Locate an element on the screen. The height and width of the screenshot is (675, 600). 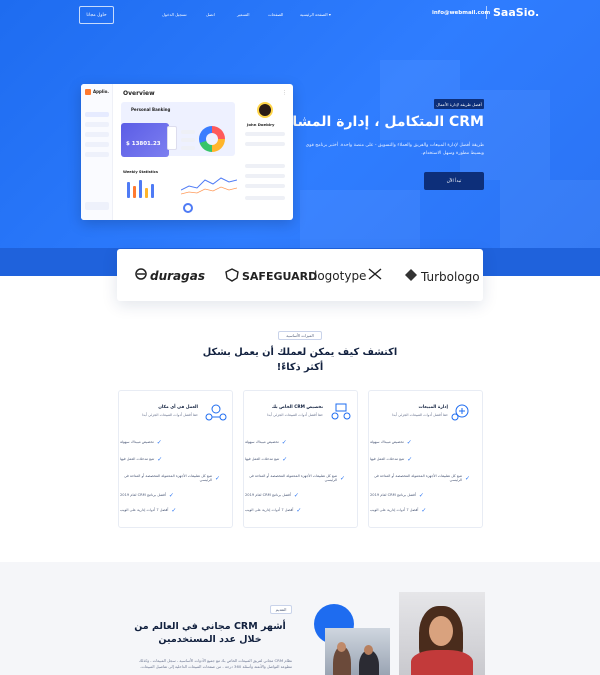
card-amount: $ 13801.23 is located at coordinates (143, 144).